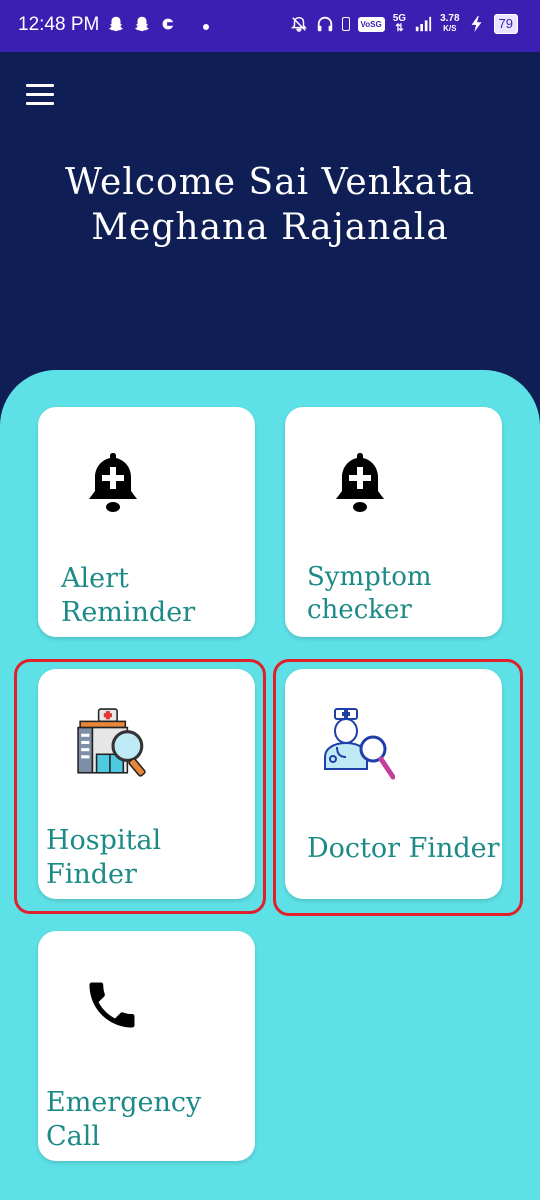 The width and height of the screenshot is (540, 1200). What do you see at coordinates (104, 857) in the screenshot?
I see `hospital-finder-label: Hospital Finder` at bounding box center [104, 857].